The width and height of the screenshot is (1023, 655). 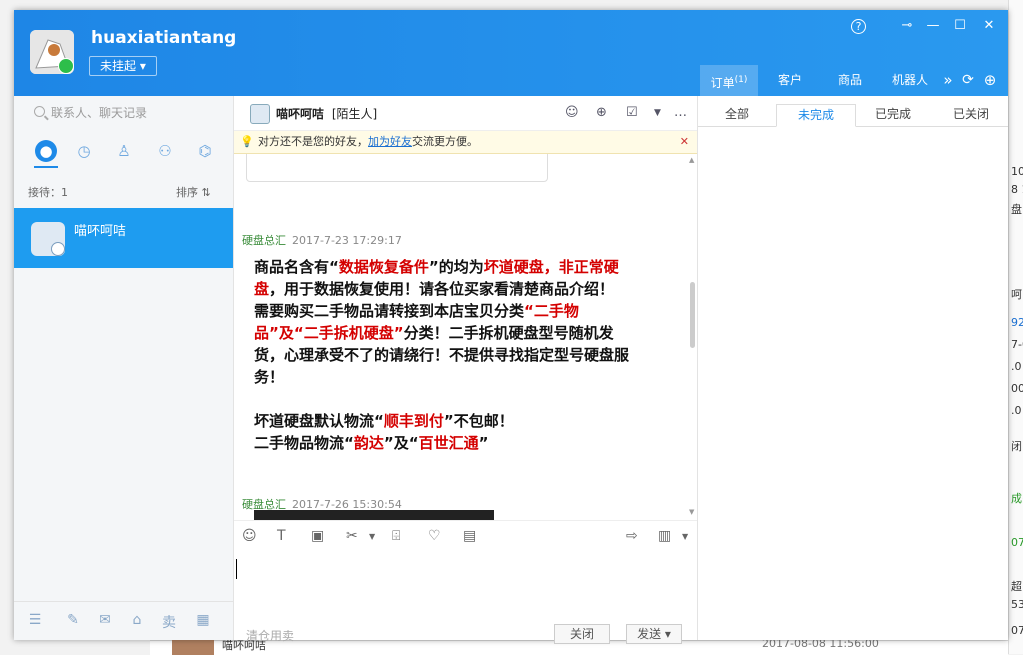 What do you see at coordinates (1016, 410) in the screenshot?
I see `bg-snippet: .0` at bounding box center [1016, 410].